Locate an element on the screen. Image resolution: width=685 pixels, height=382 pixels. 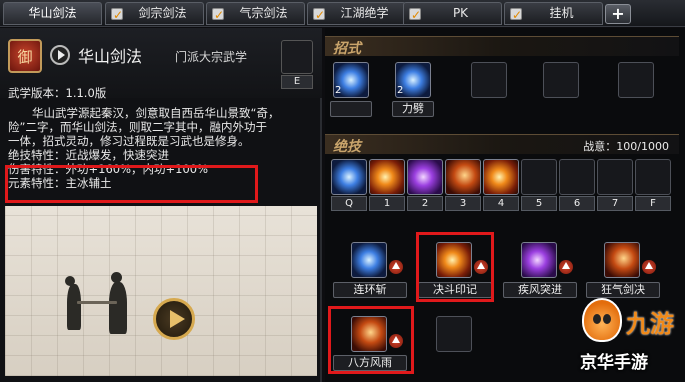
skill-slot is located at coordinates (297, 57).